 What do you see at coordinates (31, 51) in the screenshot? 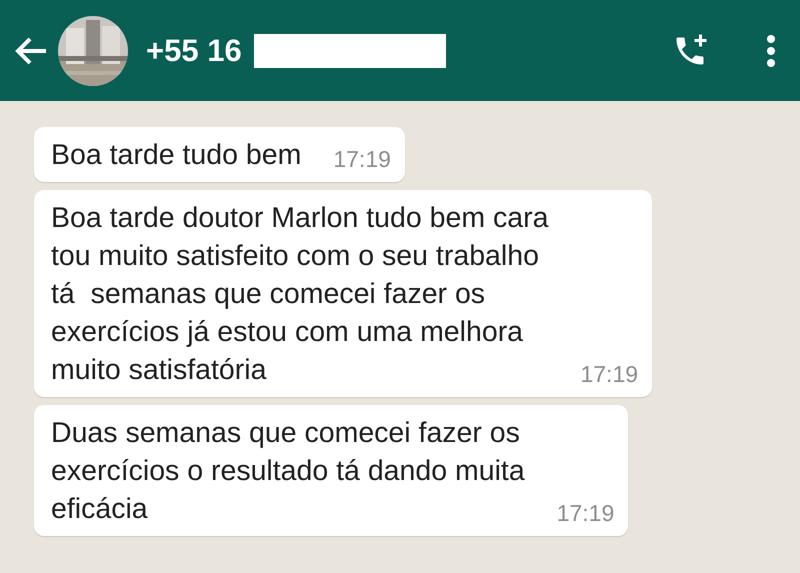
I see `back-arrow-icon` at bounding box center [31, 51].